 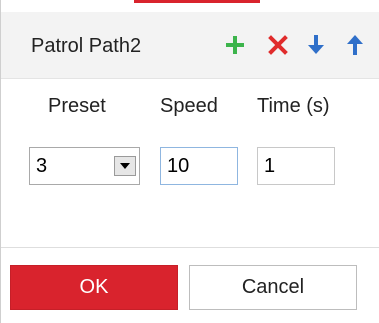 I want to click on top-accent-bar, so click(x=197, y=1).